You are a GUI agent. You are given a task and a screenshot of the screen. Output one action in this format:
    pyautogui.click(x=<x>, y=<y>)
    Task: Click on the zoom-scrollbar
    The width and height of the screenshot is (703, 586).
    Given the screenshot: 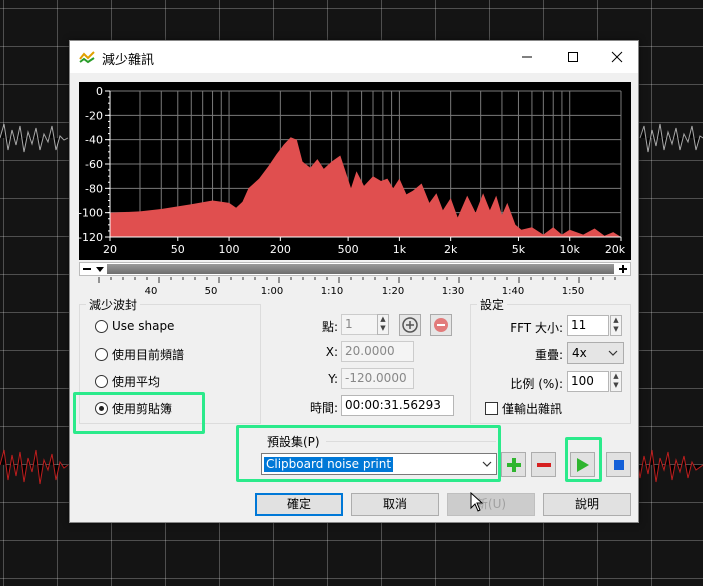 What is the action you would take?
    pyautogui.click(x=355, y=269)
    